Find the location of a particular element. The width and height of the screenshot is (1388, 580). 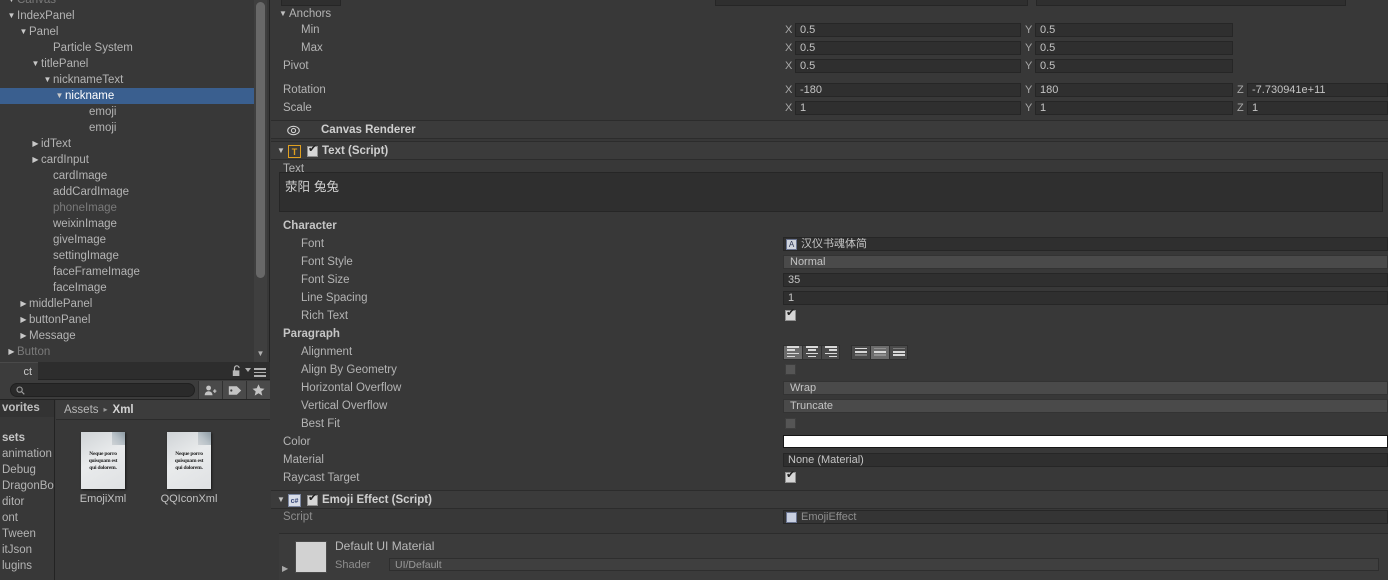

hierarchy-item-message: ▶ Message is located at coordinates (127, 336).